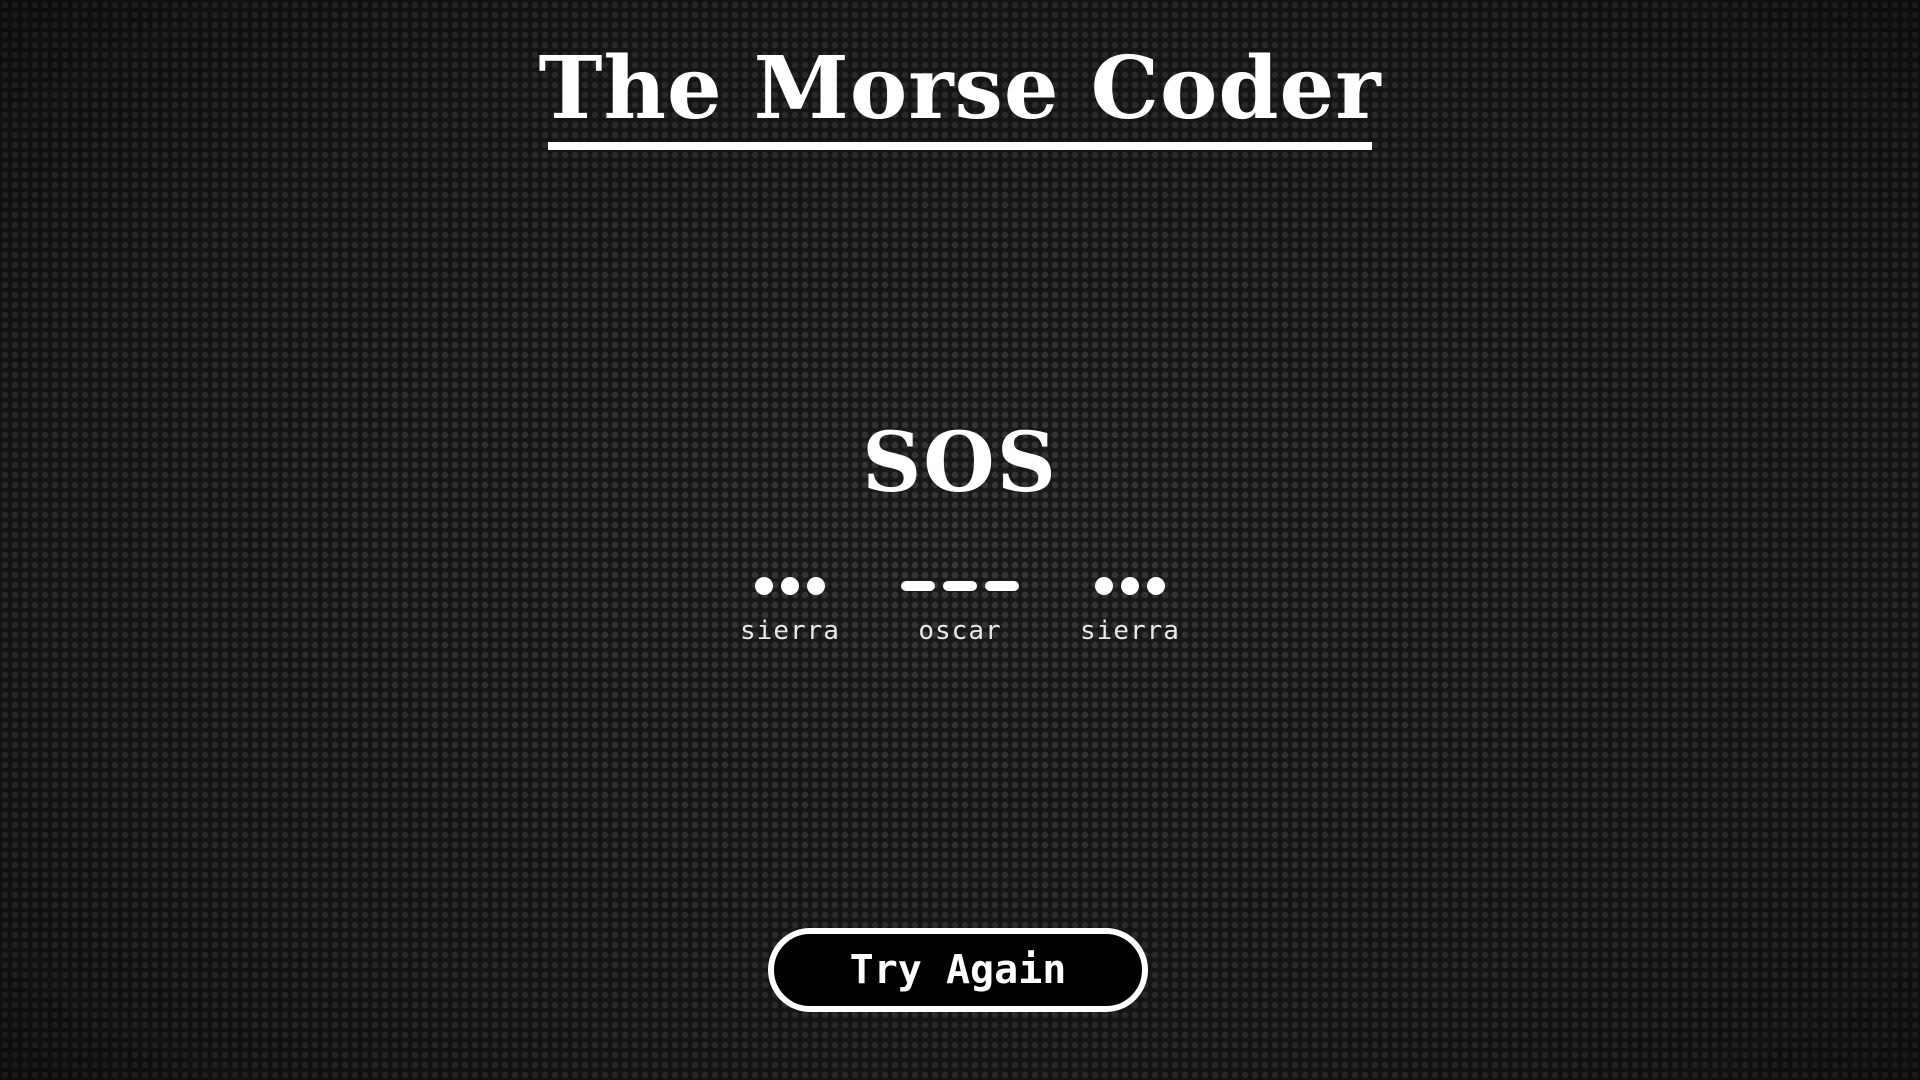 The height and width of the screenshot is (1080, 1920). What do you see at coordinates (958, 970) in the screenshot?
I see `try-again-button: Try Again` at bounding box center [958, 970].